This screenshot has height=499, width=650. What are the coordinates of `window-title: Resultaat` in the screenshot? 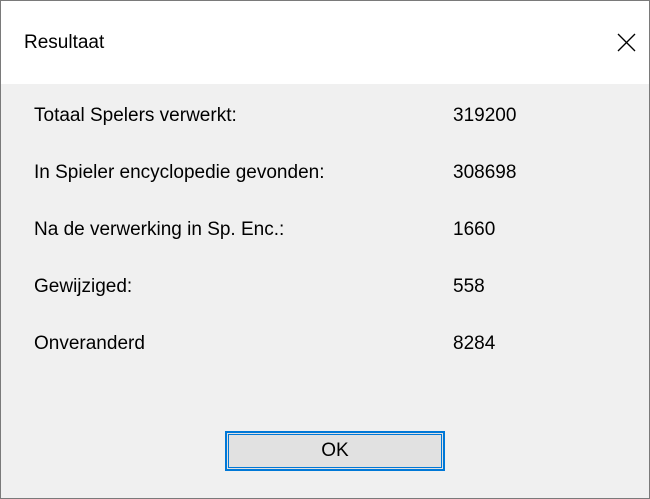 It's located at (64, 42).